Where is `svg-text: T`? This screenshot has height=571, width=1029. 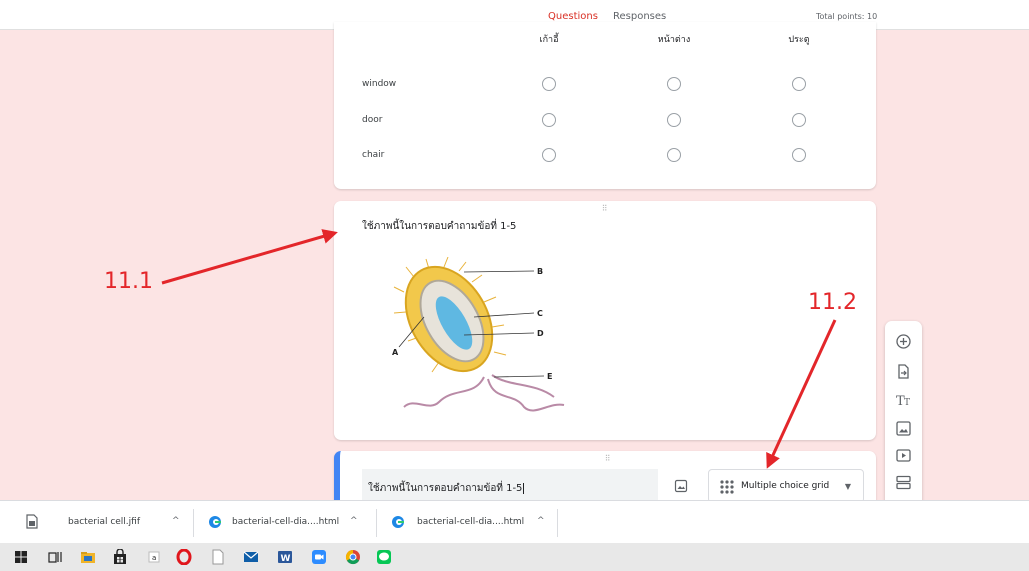 svg-text: T is located at coordinates (907, 403).